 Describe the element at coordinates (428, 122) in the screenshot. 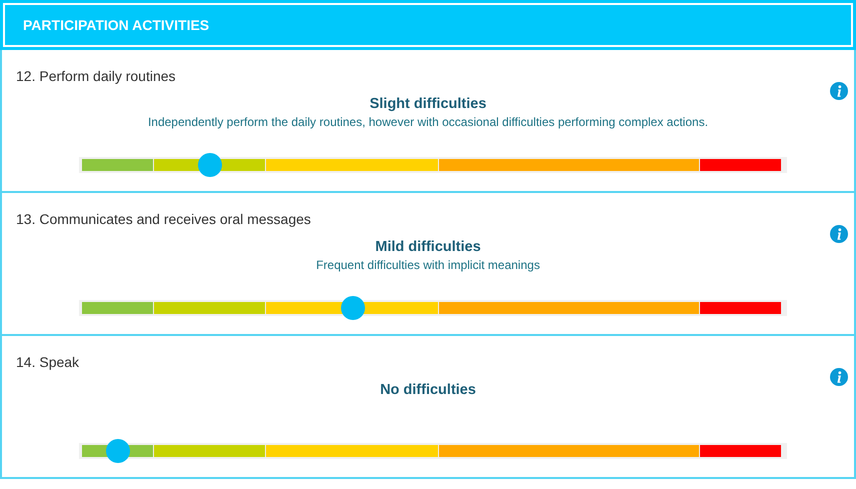

I see `rating-description: Independently perform the daily routines, however with occasional difficulties performing complex actions.` at that location.